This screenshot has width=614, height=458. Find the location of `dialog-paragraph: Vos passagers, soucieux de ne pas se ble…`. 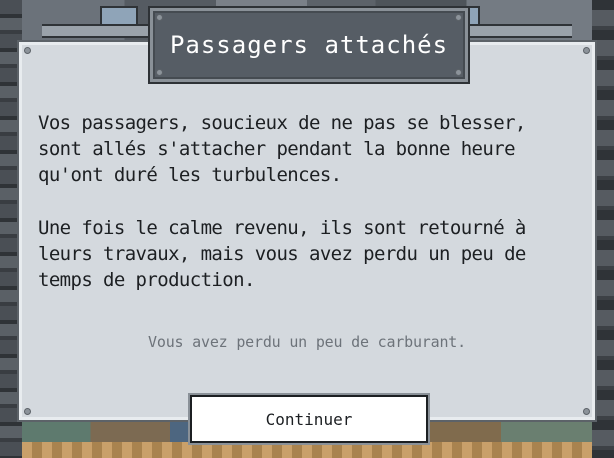

dialog-paragraph: Vos passagers, soucieux de ne pas se ble… is located at coordinates (282, 149).